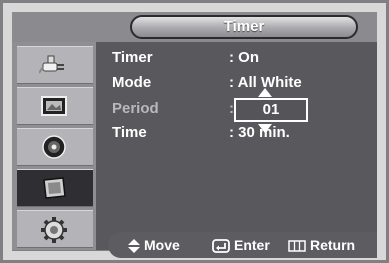  I want to click on sidebar-item-sound, so click(55, 147).